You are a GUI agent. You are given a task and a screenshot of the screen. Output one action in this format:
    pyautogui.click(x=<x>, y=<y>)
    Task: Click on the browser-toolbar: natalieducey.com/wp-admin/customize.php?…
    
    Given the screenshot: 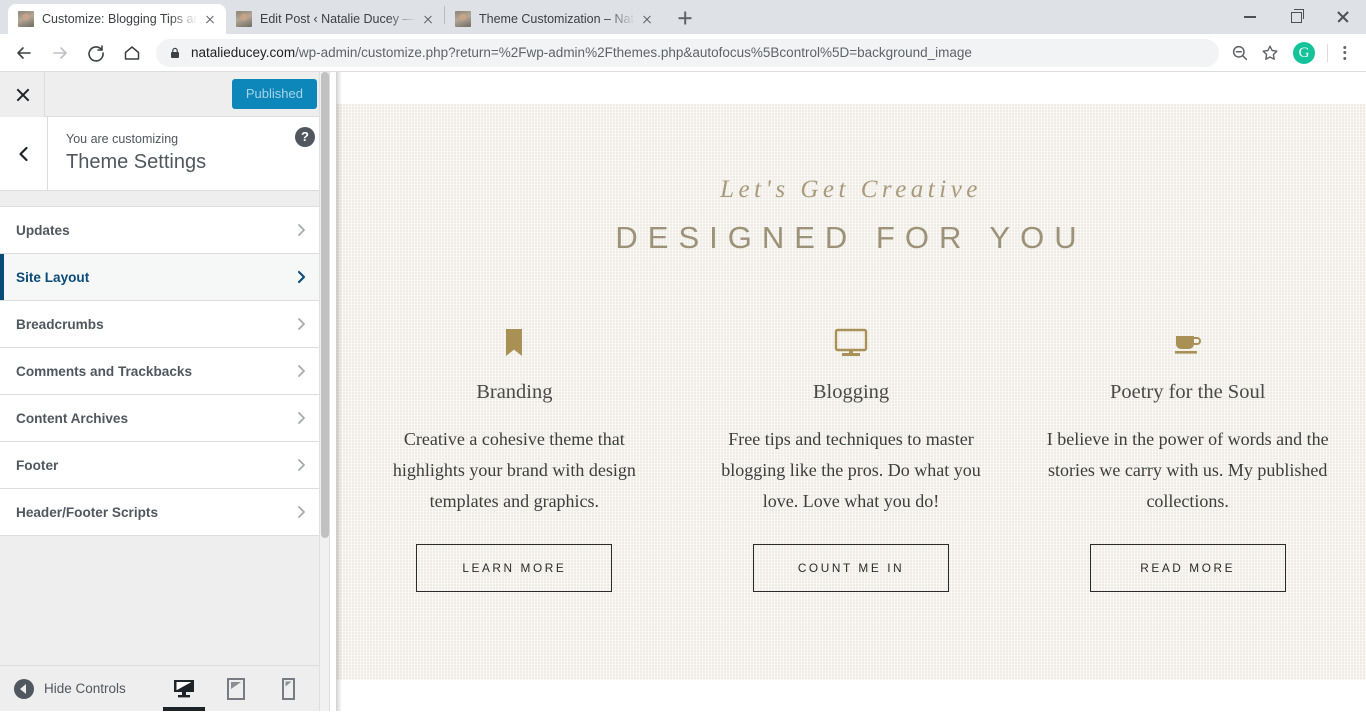 What is the action you would take?
    pyautogui.click(x=683, y=53)
    